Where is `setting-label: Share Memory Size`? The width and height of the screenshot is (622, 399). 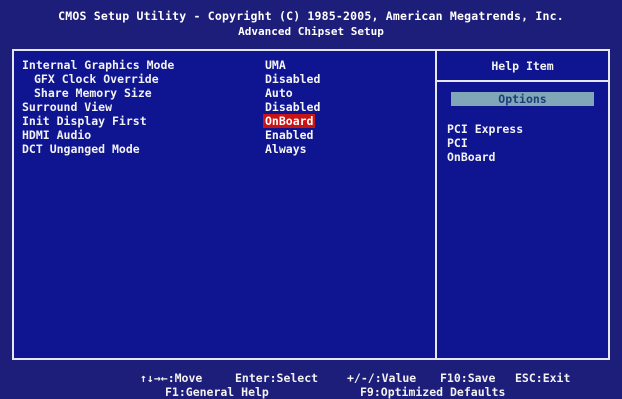
setting-label: Share Memory Size is located at coordinates (93, 93).